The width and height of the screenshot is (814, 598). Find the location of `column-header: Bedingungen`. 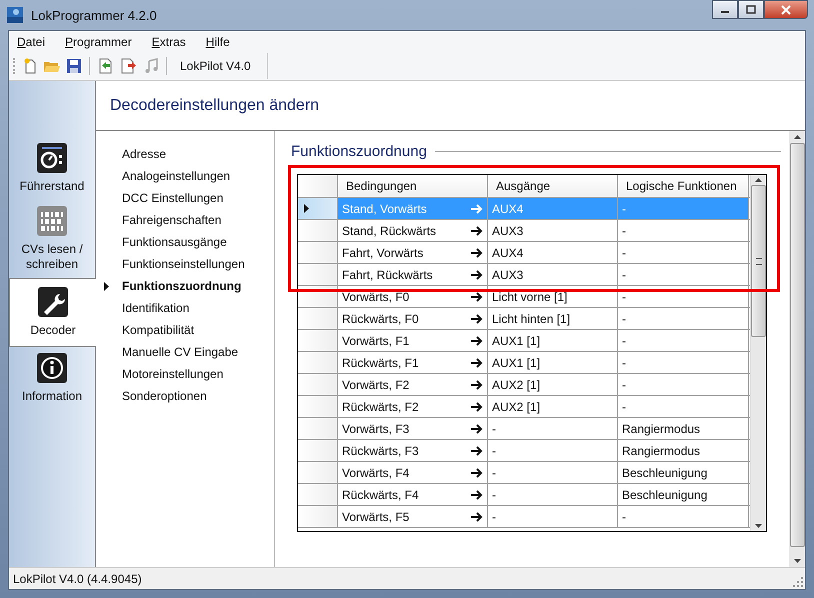

column-header: Bedingungen is located at coordinates (413, 186).